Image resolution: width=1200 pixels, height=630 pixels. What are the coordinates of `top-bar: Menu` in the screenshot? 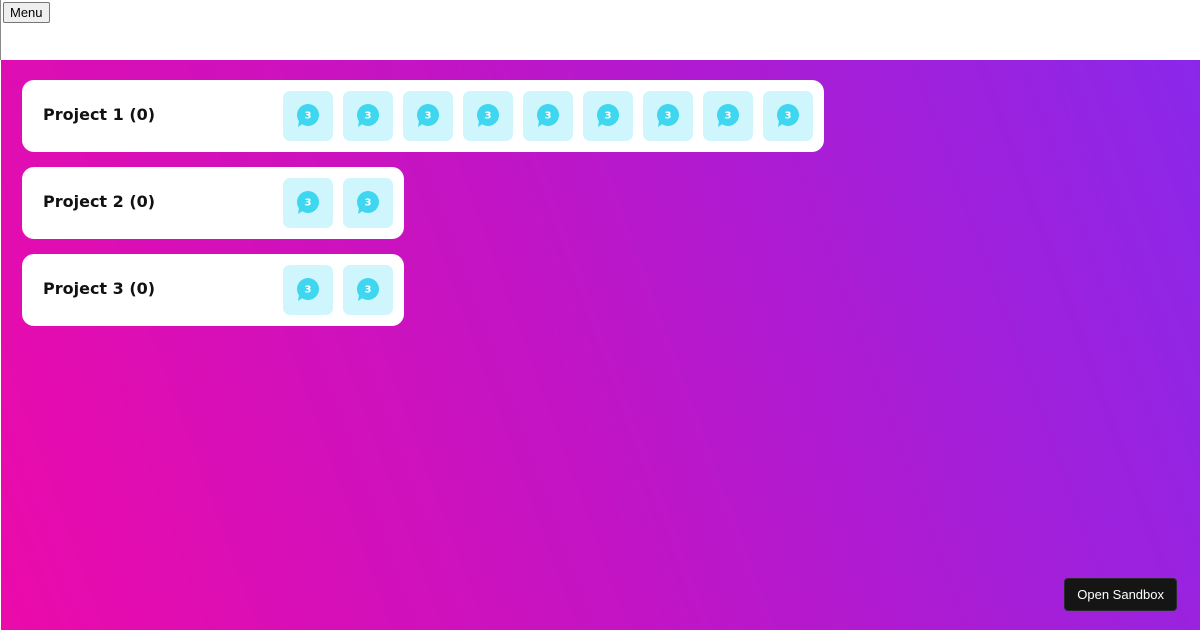 It's located at (600, 30).